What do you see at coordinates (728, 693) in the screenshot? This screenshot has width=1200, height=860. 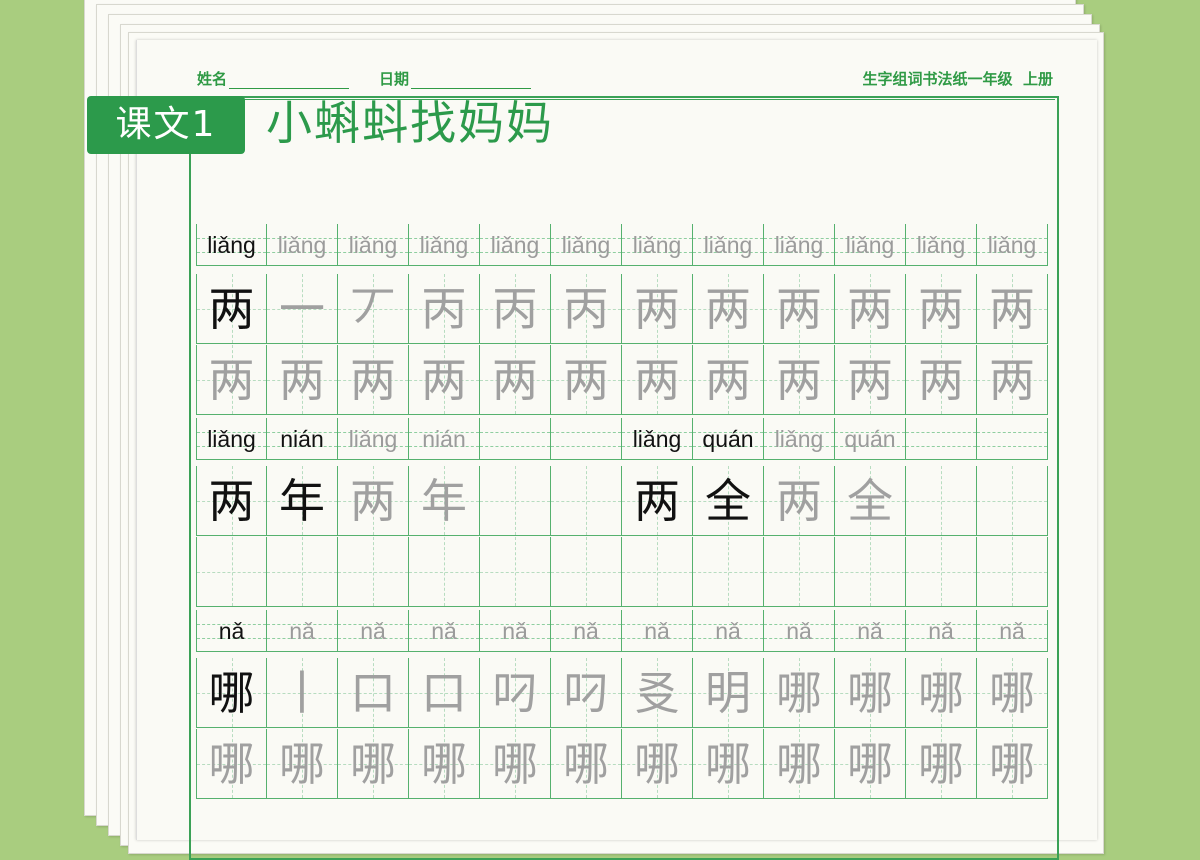 I see `character-cell: 明` at bounding box center [728, 693].